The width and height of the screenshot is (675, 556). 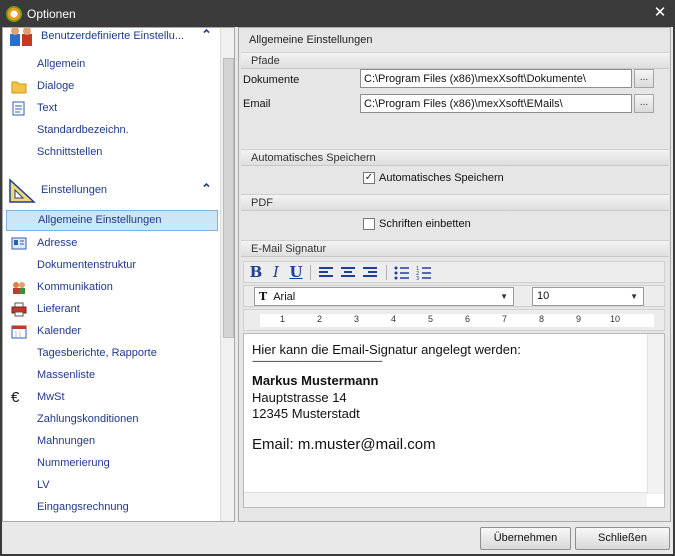 I want to click on page-title: Allgemeine Einstellungen, so click(x=311, y=40).